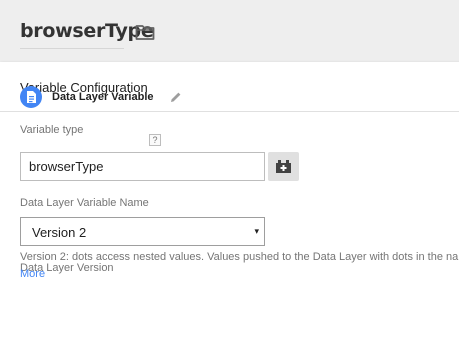 The image size is (459, 362). What do you see at coordinates (72, 48) in the screenshot?
I see `title-underline` at bounding box center [72, 48].